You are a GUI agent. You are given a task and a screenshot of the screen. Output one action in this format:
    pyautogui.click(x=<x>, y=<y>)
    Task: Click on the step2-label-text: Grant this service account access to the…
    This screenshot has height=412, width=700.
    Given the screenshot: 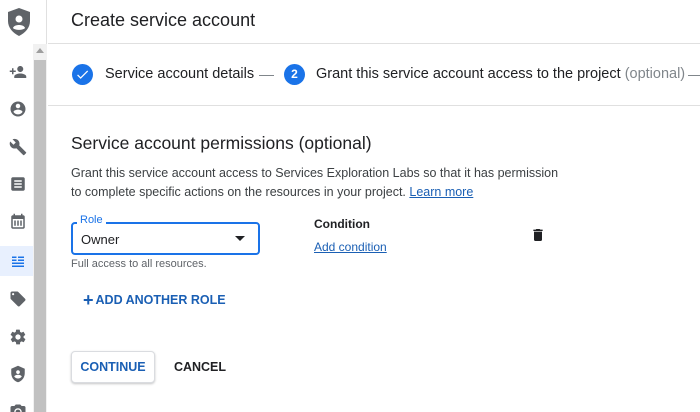 What is the action you would take?
    pyautogui.click(x=468, y=74)
    